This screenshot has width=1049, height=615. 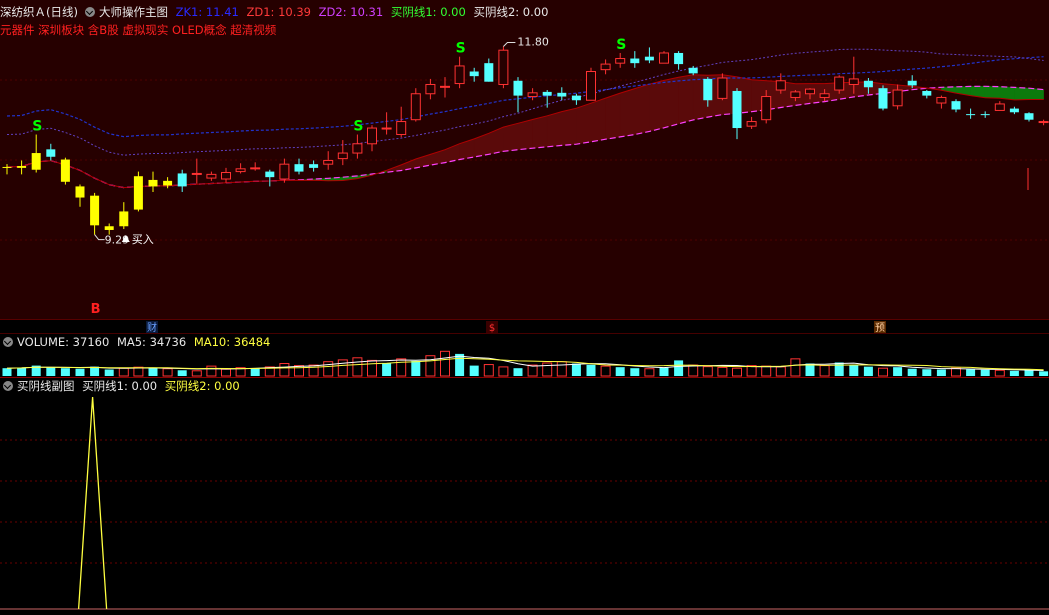 I want to click on main-indicator-name: 大师操作主图, so click(x=133, y=12).